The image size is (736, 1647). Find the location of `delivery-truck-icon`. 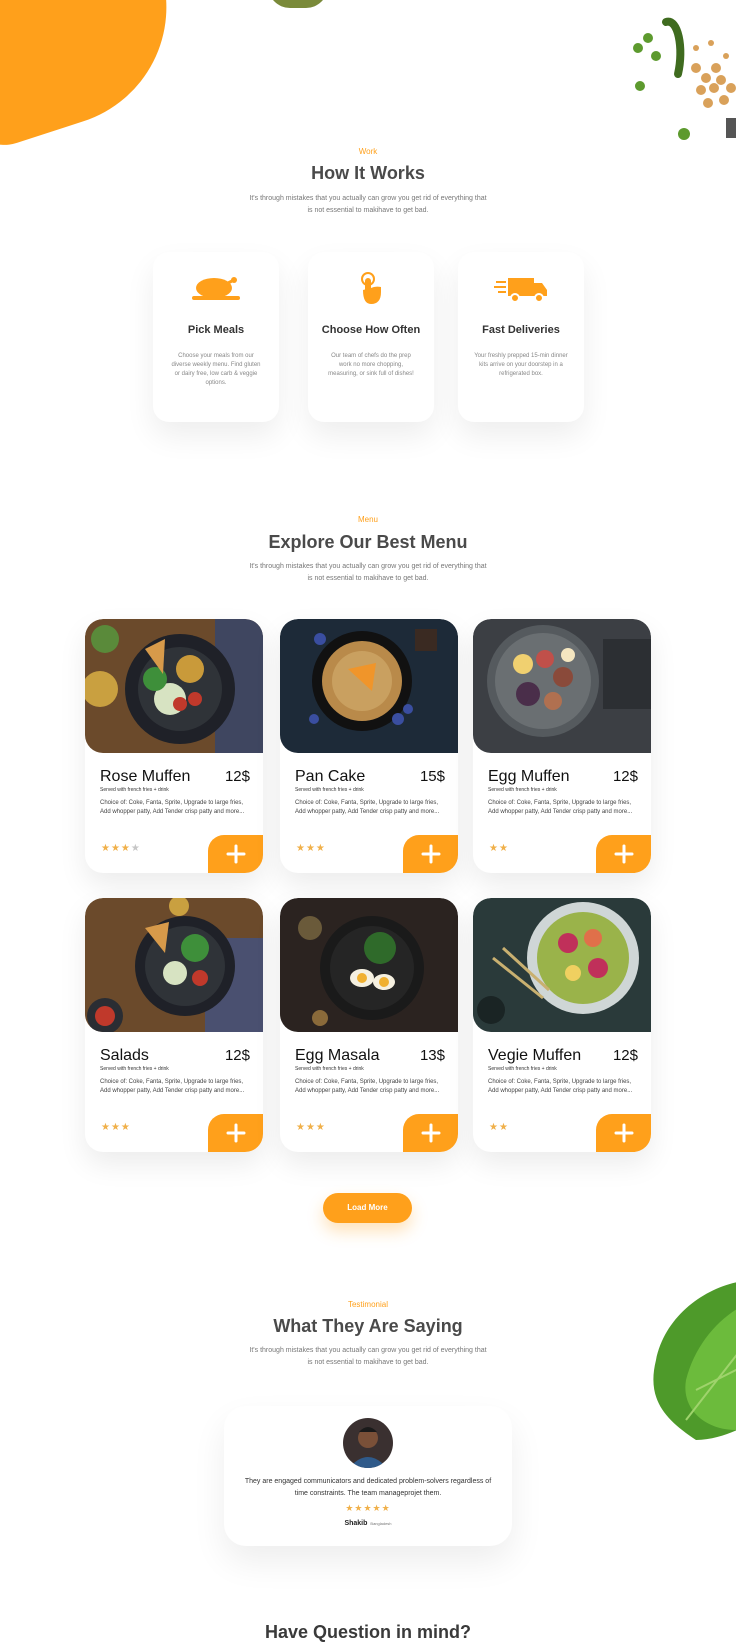

delivery-truck-icon is located at coordinates (521, 289).